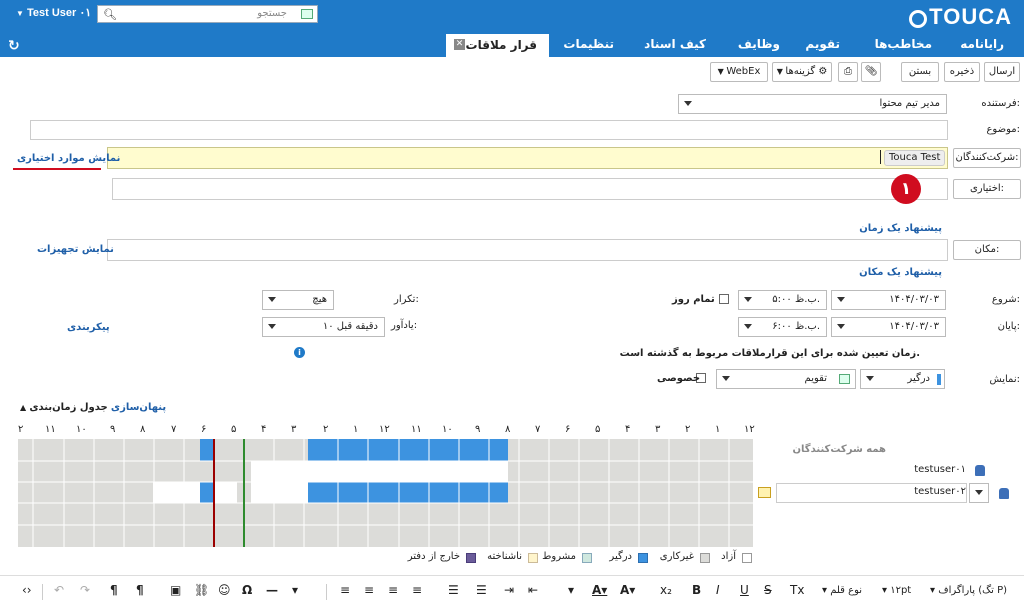 The image size is (1024, 616). What do you see at coordinates (201, 590) in the screenshot?
I see `link-icon: ⛓︎` at bounding box center [201, 590].